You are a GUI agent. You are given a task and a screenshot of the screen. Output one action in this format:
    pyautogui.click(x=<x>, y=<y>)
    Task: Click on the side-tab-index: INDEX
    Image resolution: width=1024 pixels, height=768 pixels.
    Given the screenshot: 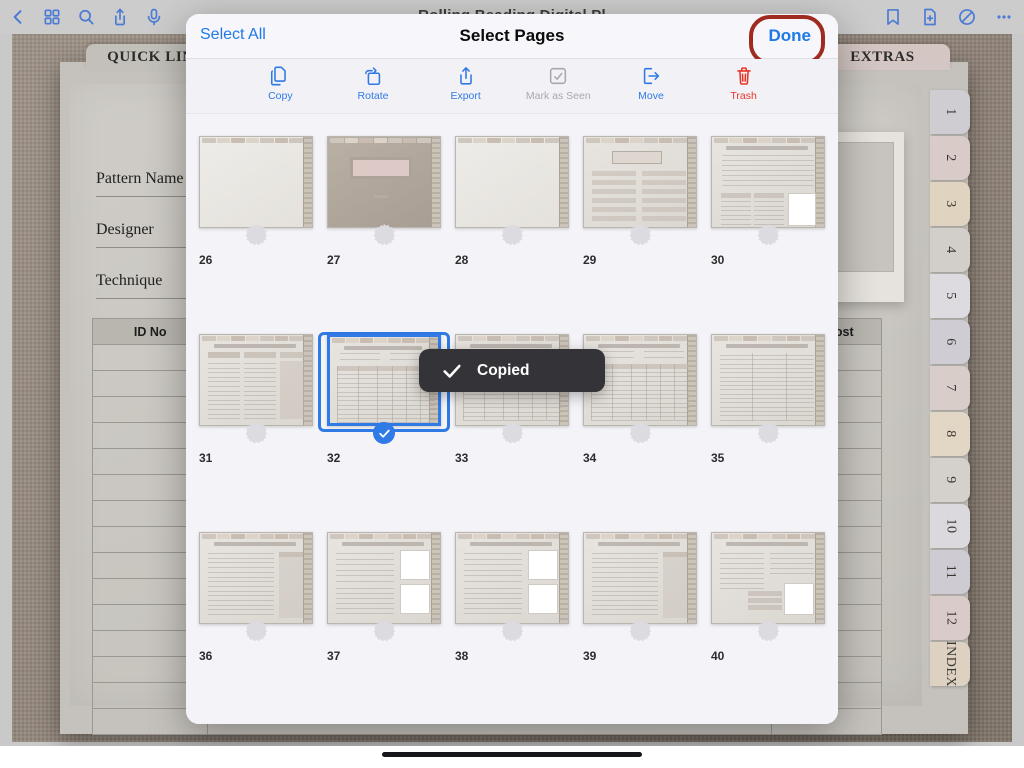 What is the action you would take?
    pyautogui.click(x=950, y=664)
    